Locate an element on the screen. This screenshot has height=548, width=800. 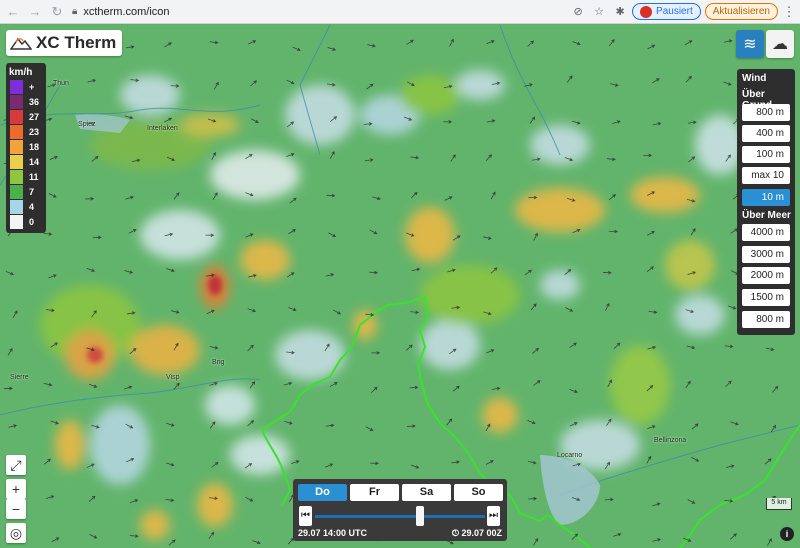
legend-row: 11 is located at coordinates (28, 177).